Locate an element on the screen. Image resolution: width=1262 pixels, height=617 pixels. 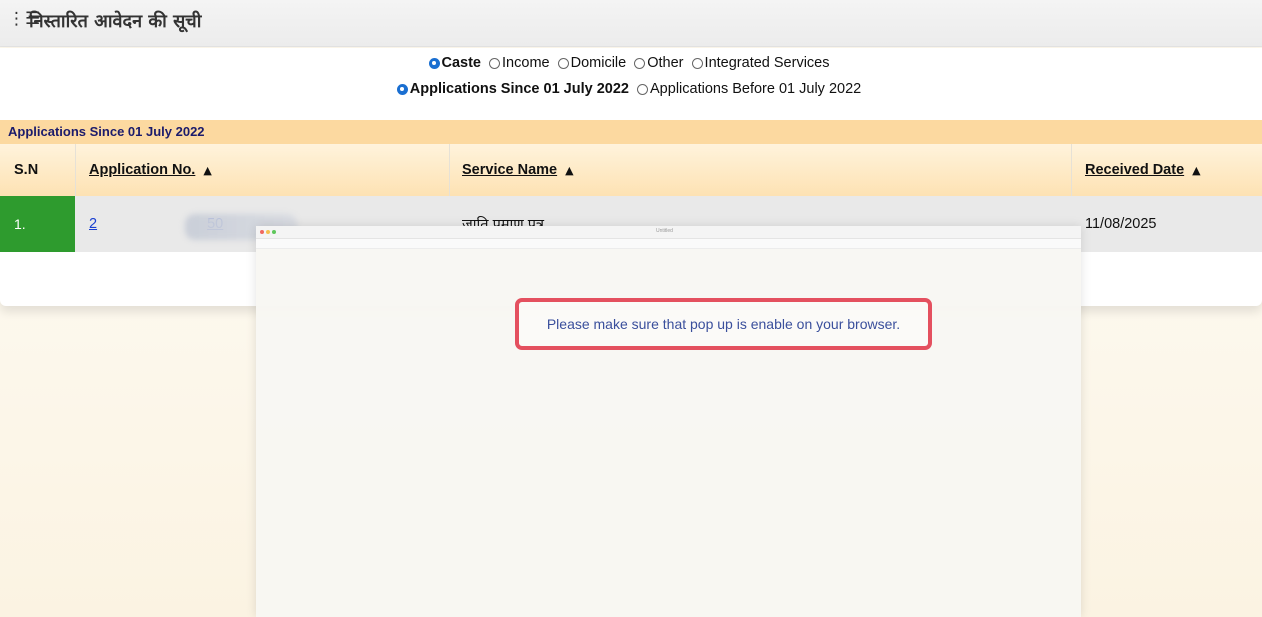
radio-since-july-2022: Applications Since 01 July 2022 is located at coordinates (512, 89).